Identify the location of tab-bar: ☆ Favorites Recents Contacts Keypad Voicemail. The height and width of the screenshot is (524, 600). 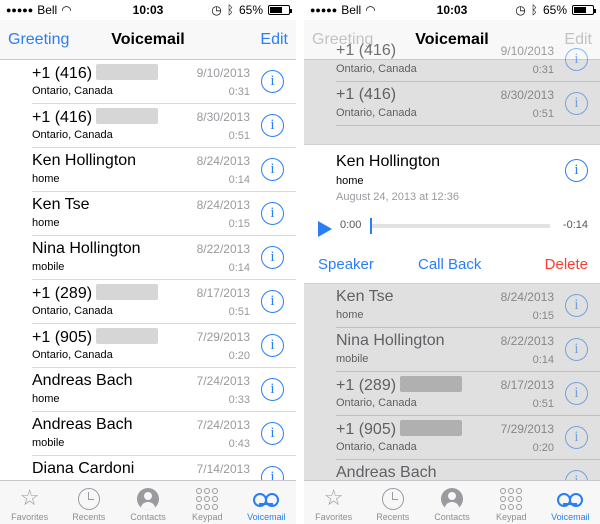
(452, 502).